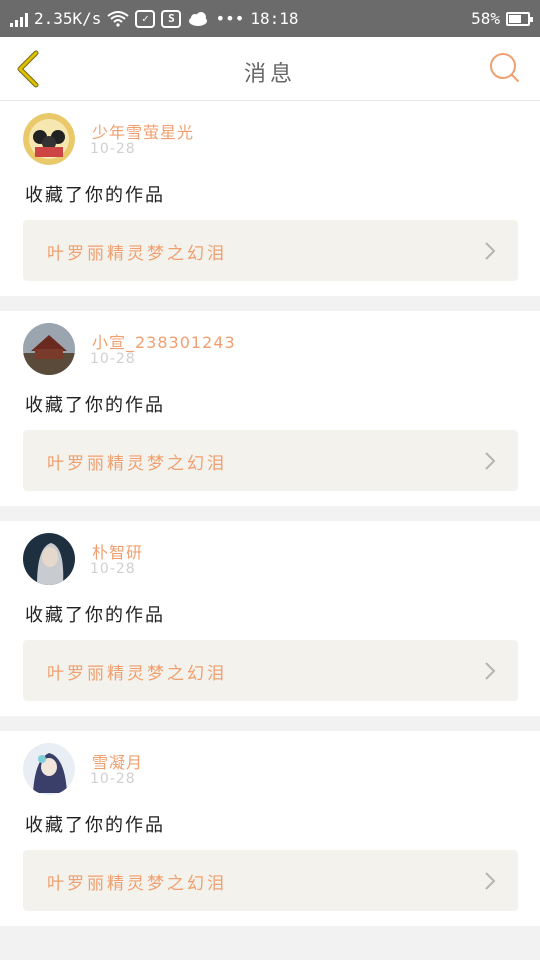 Image resolution: width=540 pixels, height=960 pixels. What do you see at coordinates (505, 68) in the screenshot?
I see `search-button` at bounding box center [505, 68].